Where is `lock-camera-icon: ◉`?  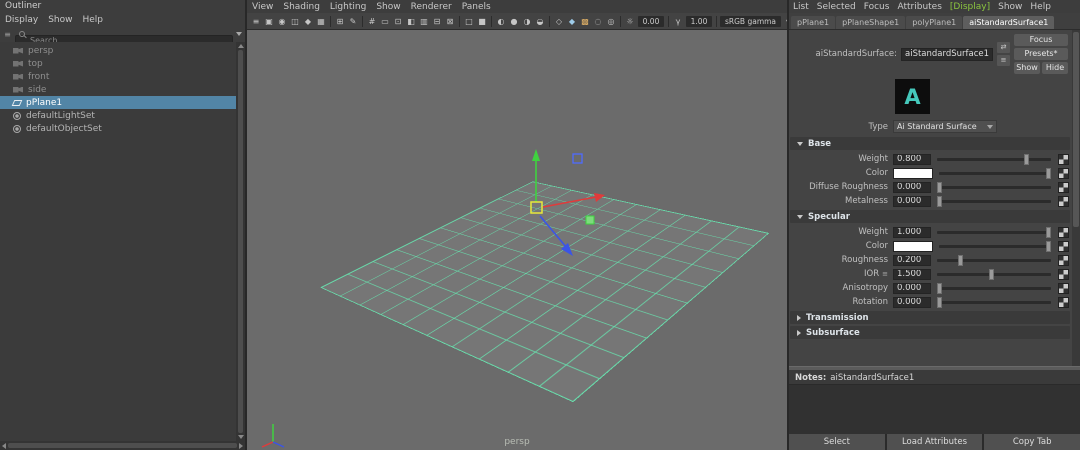
lock-camera-icon: ◉ is located at coordinates (282, 21).